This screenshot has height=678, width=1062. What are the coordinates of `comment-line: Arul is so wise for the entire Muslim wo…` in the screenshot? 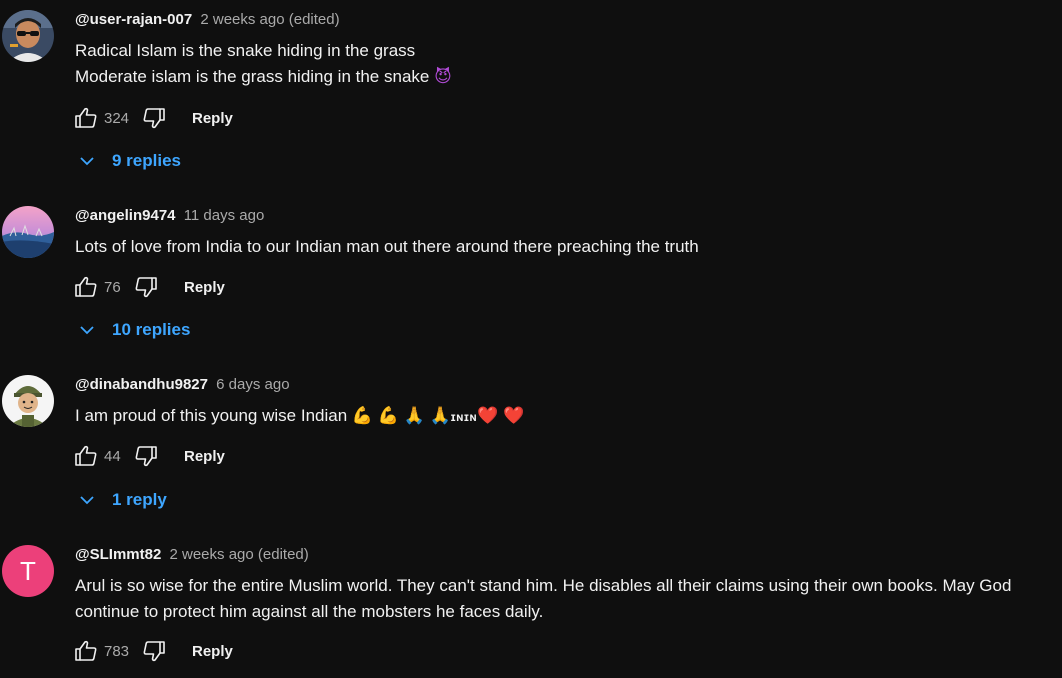 It's located at (543, 598).